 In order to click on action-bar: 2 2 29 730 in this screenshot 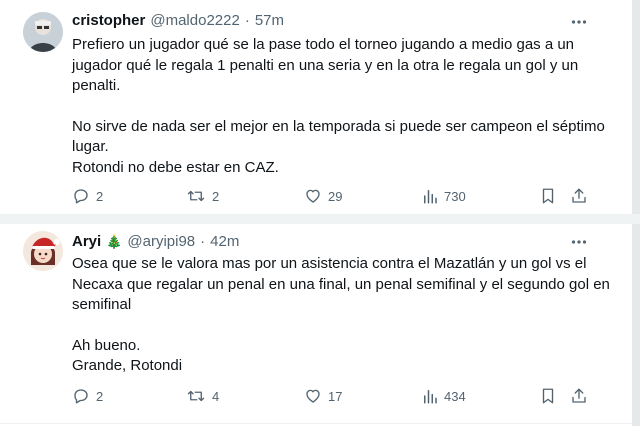, I will do `click(332, 196)`.